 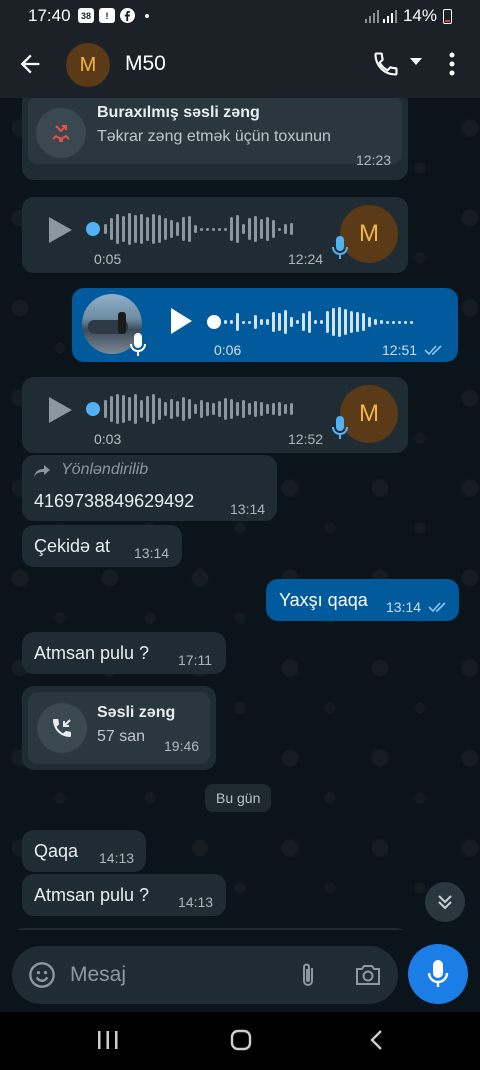 I want to click on message-time: 12:24, so click(x=306, y=259).